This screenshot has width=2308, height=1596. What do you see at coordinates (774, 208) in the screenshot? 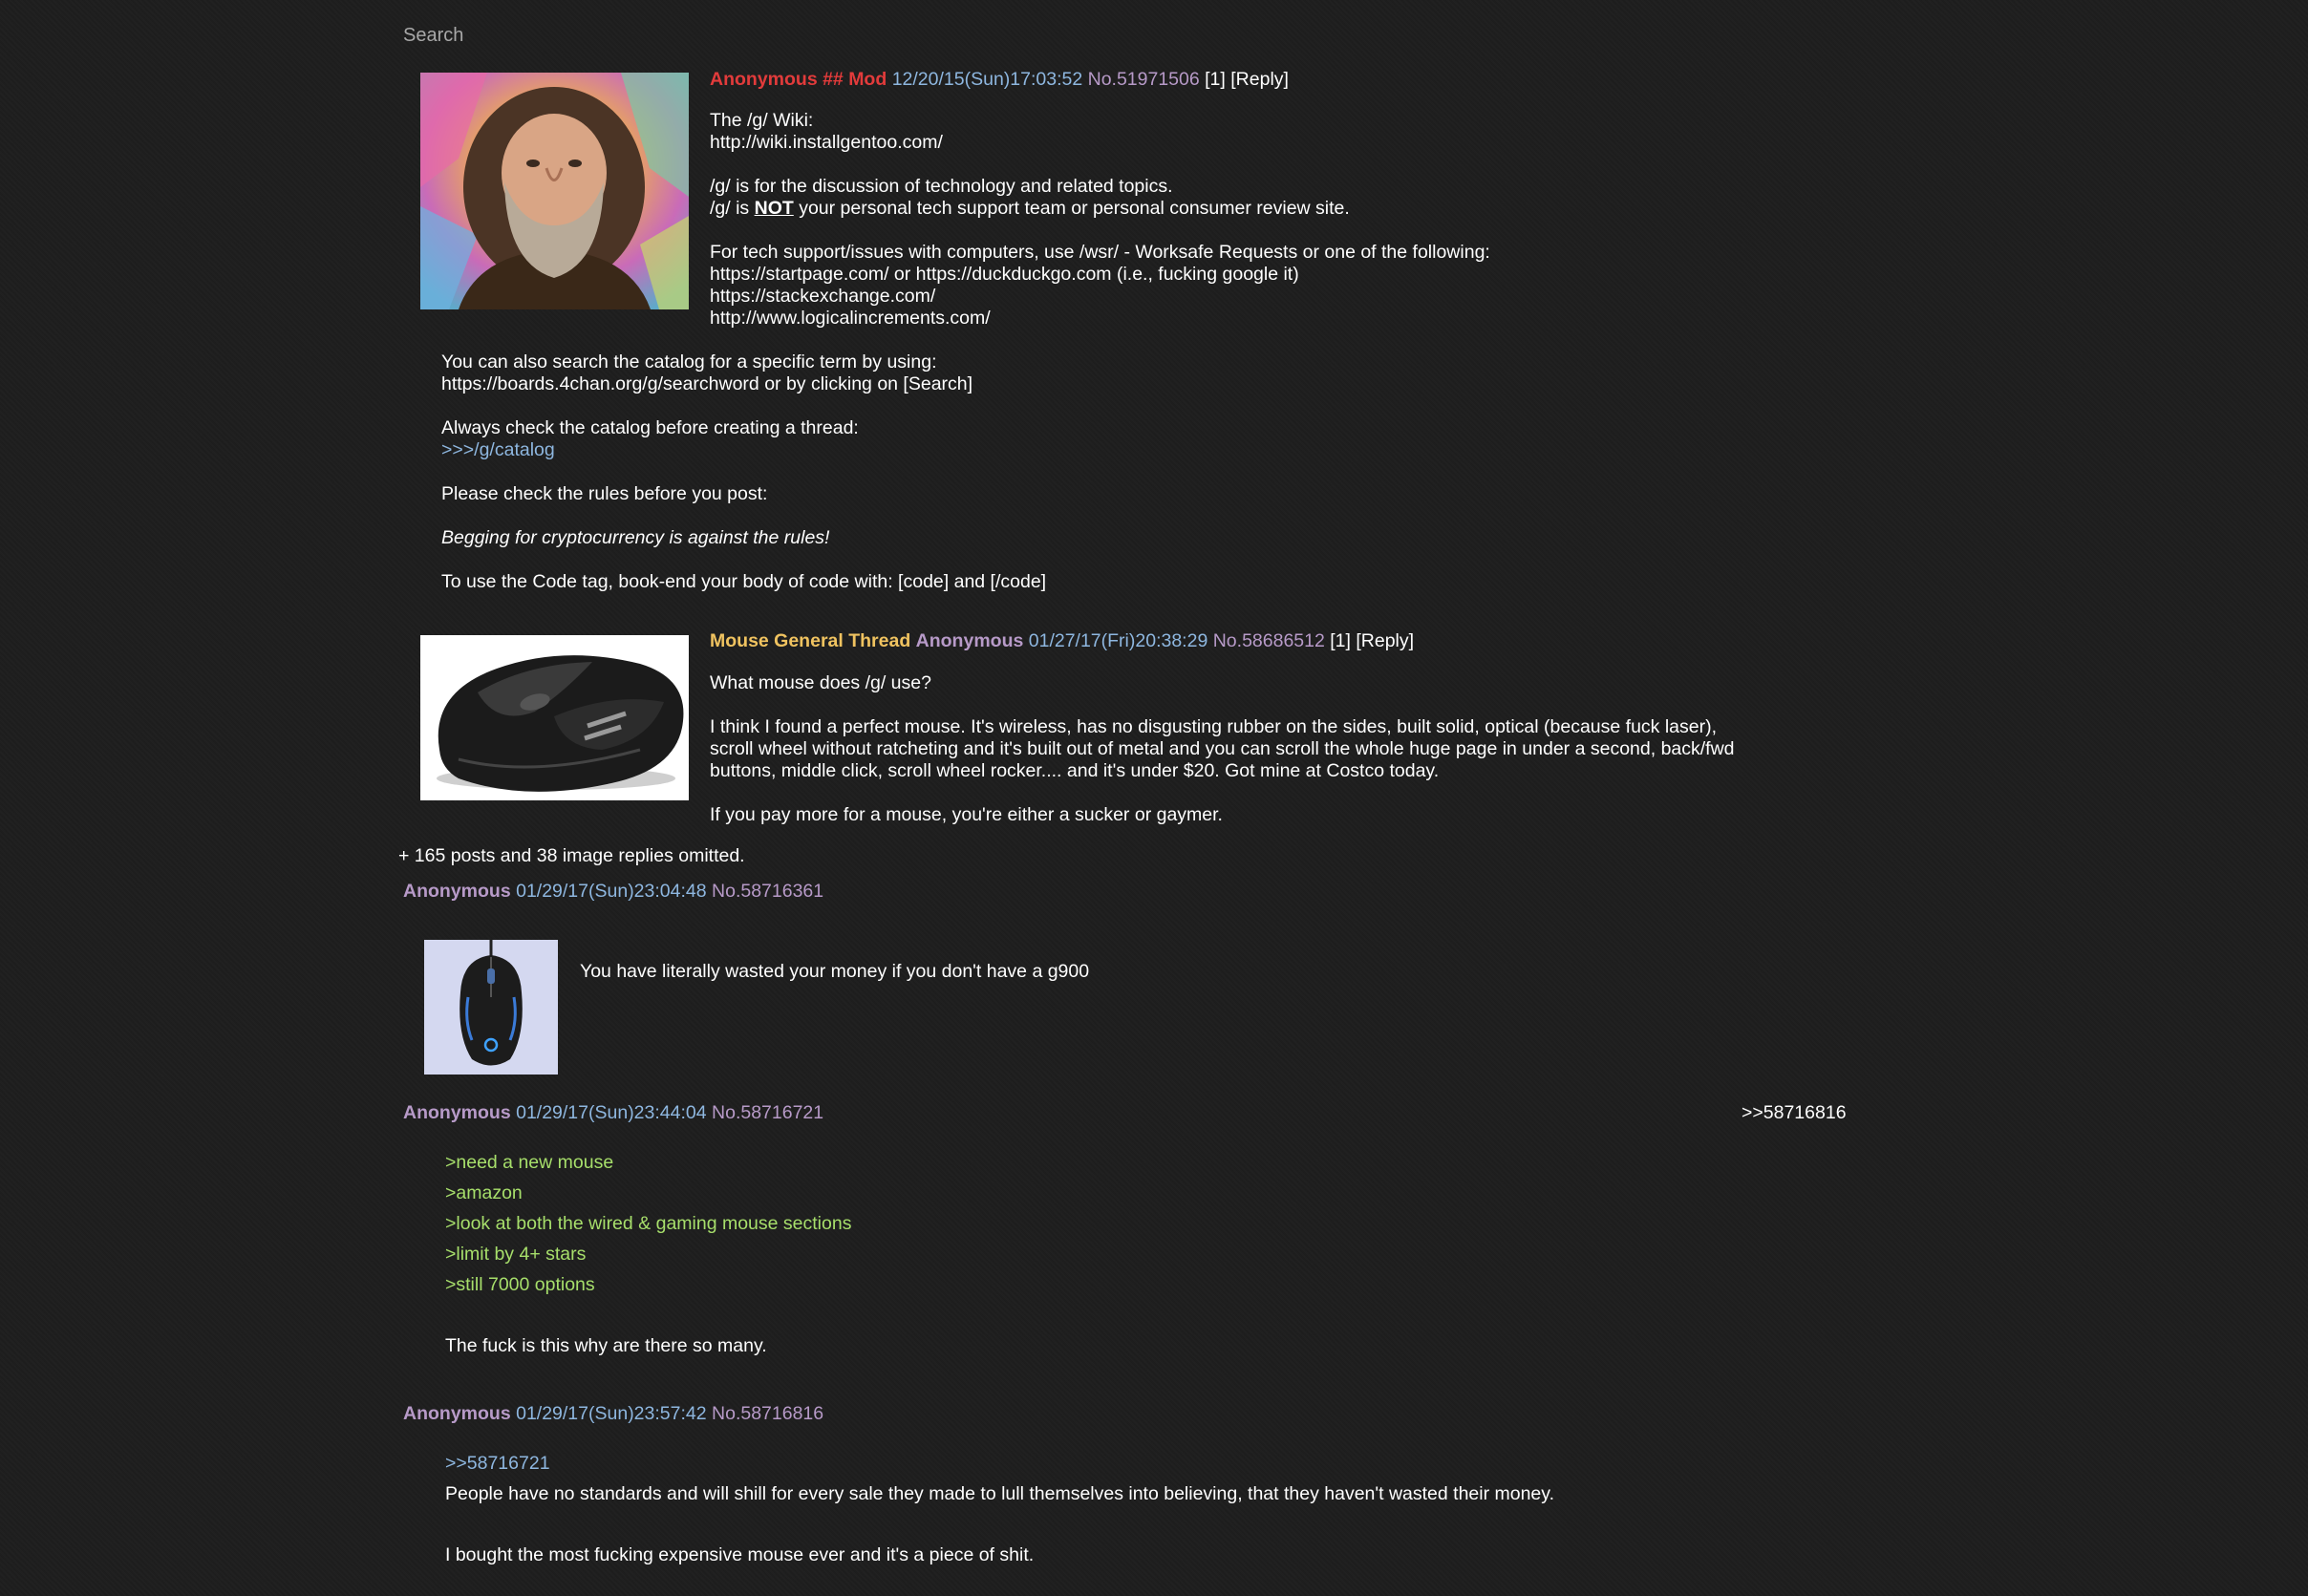
I see `emphasis-text: NOT` at bounding box center [774, 208].